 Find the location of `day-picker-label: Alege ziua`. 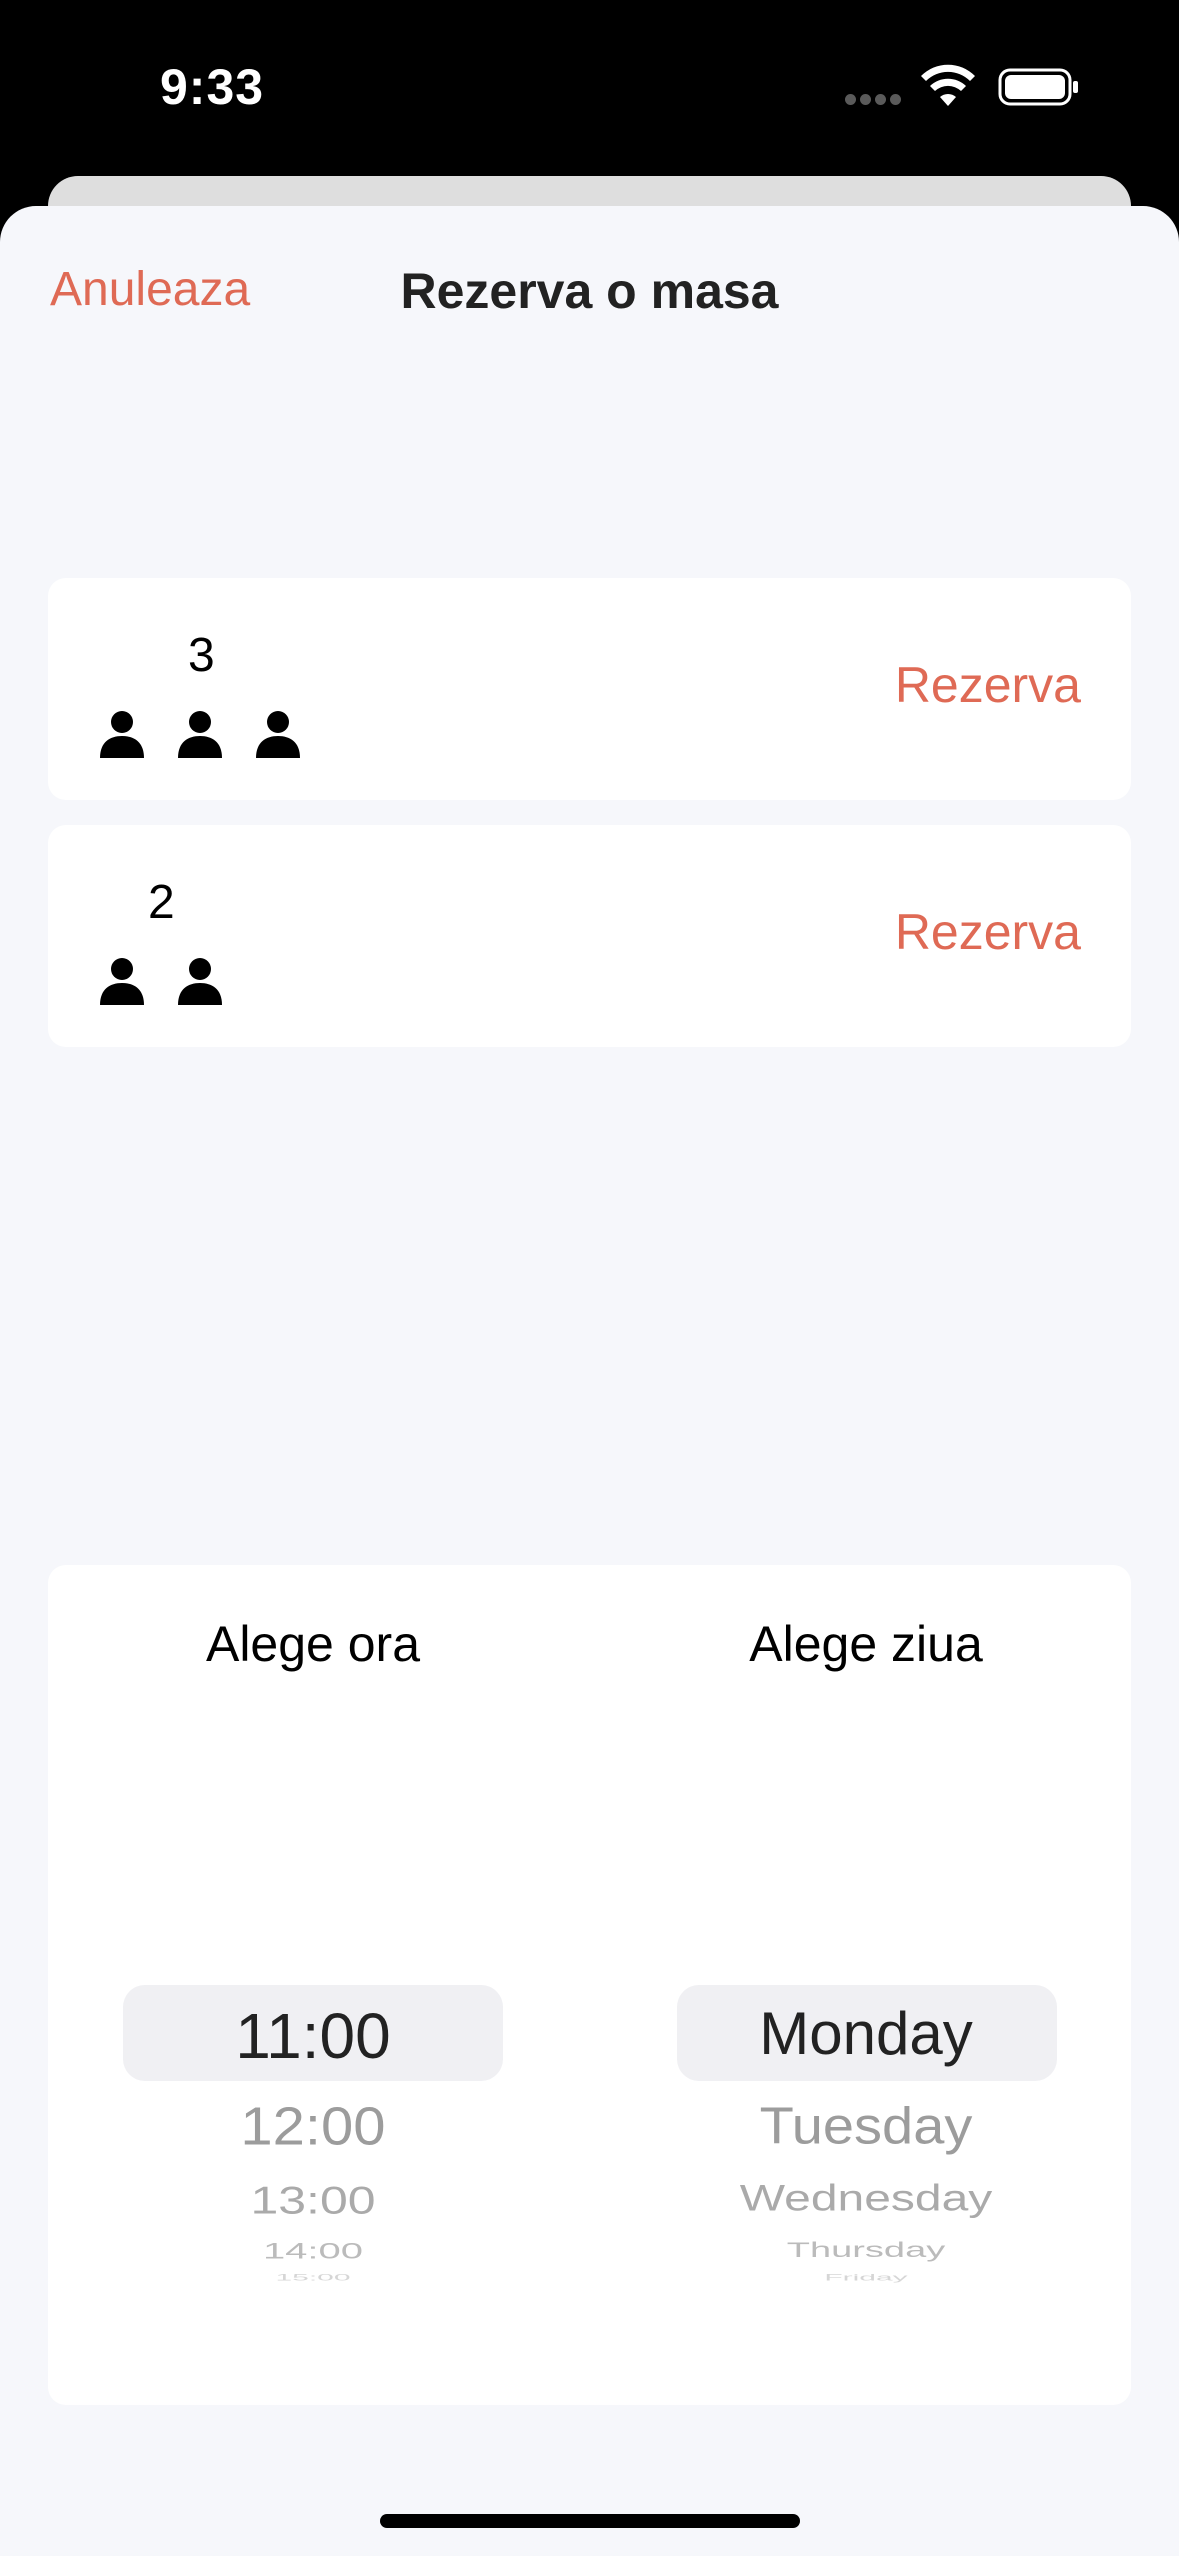

day-picker-label: Alege ziua is located at coordinates (866, 1644).